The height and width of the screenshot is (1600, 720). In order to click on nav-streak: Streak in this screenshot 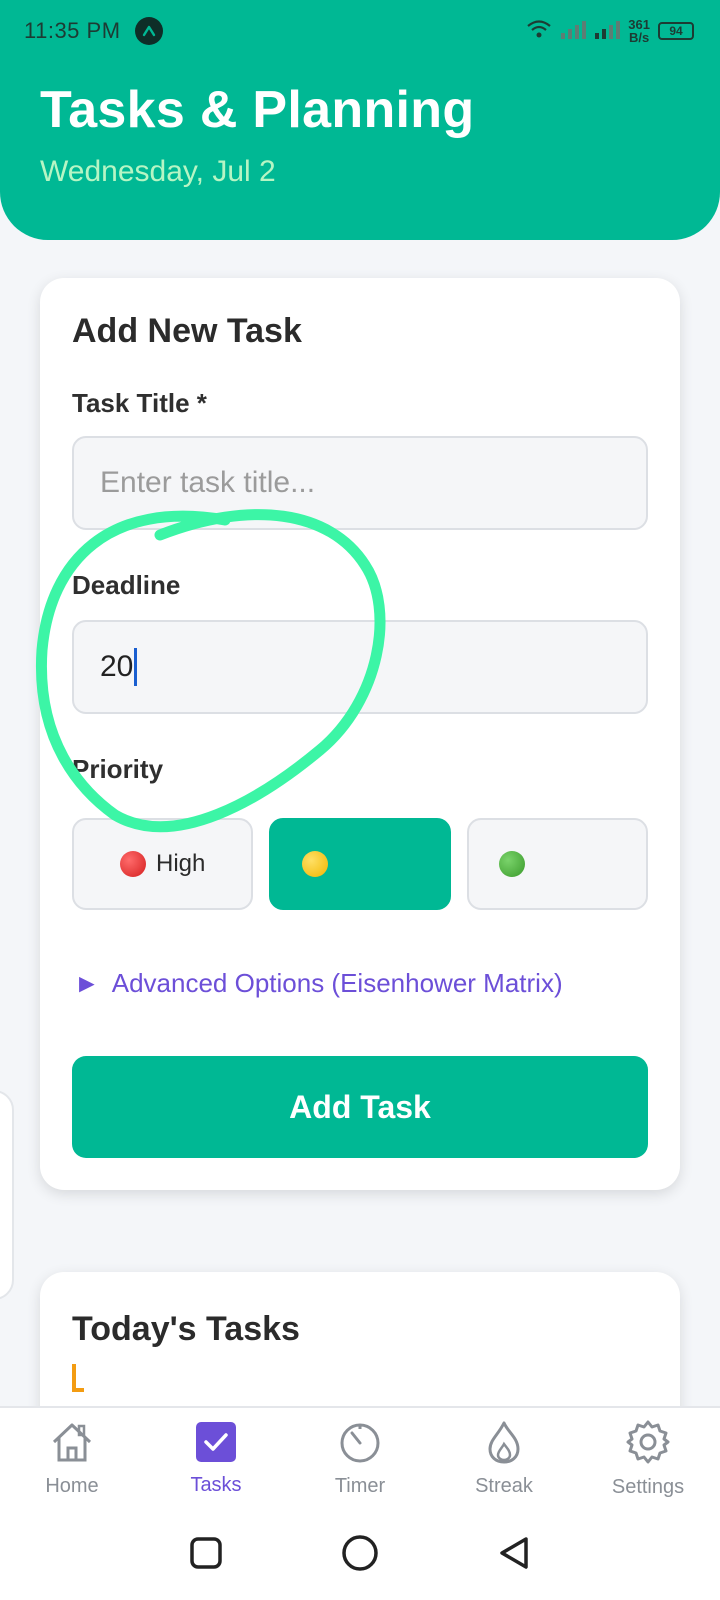, I will do `click(504, 1459)`.